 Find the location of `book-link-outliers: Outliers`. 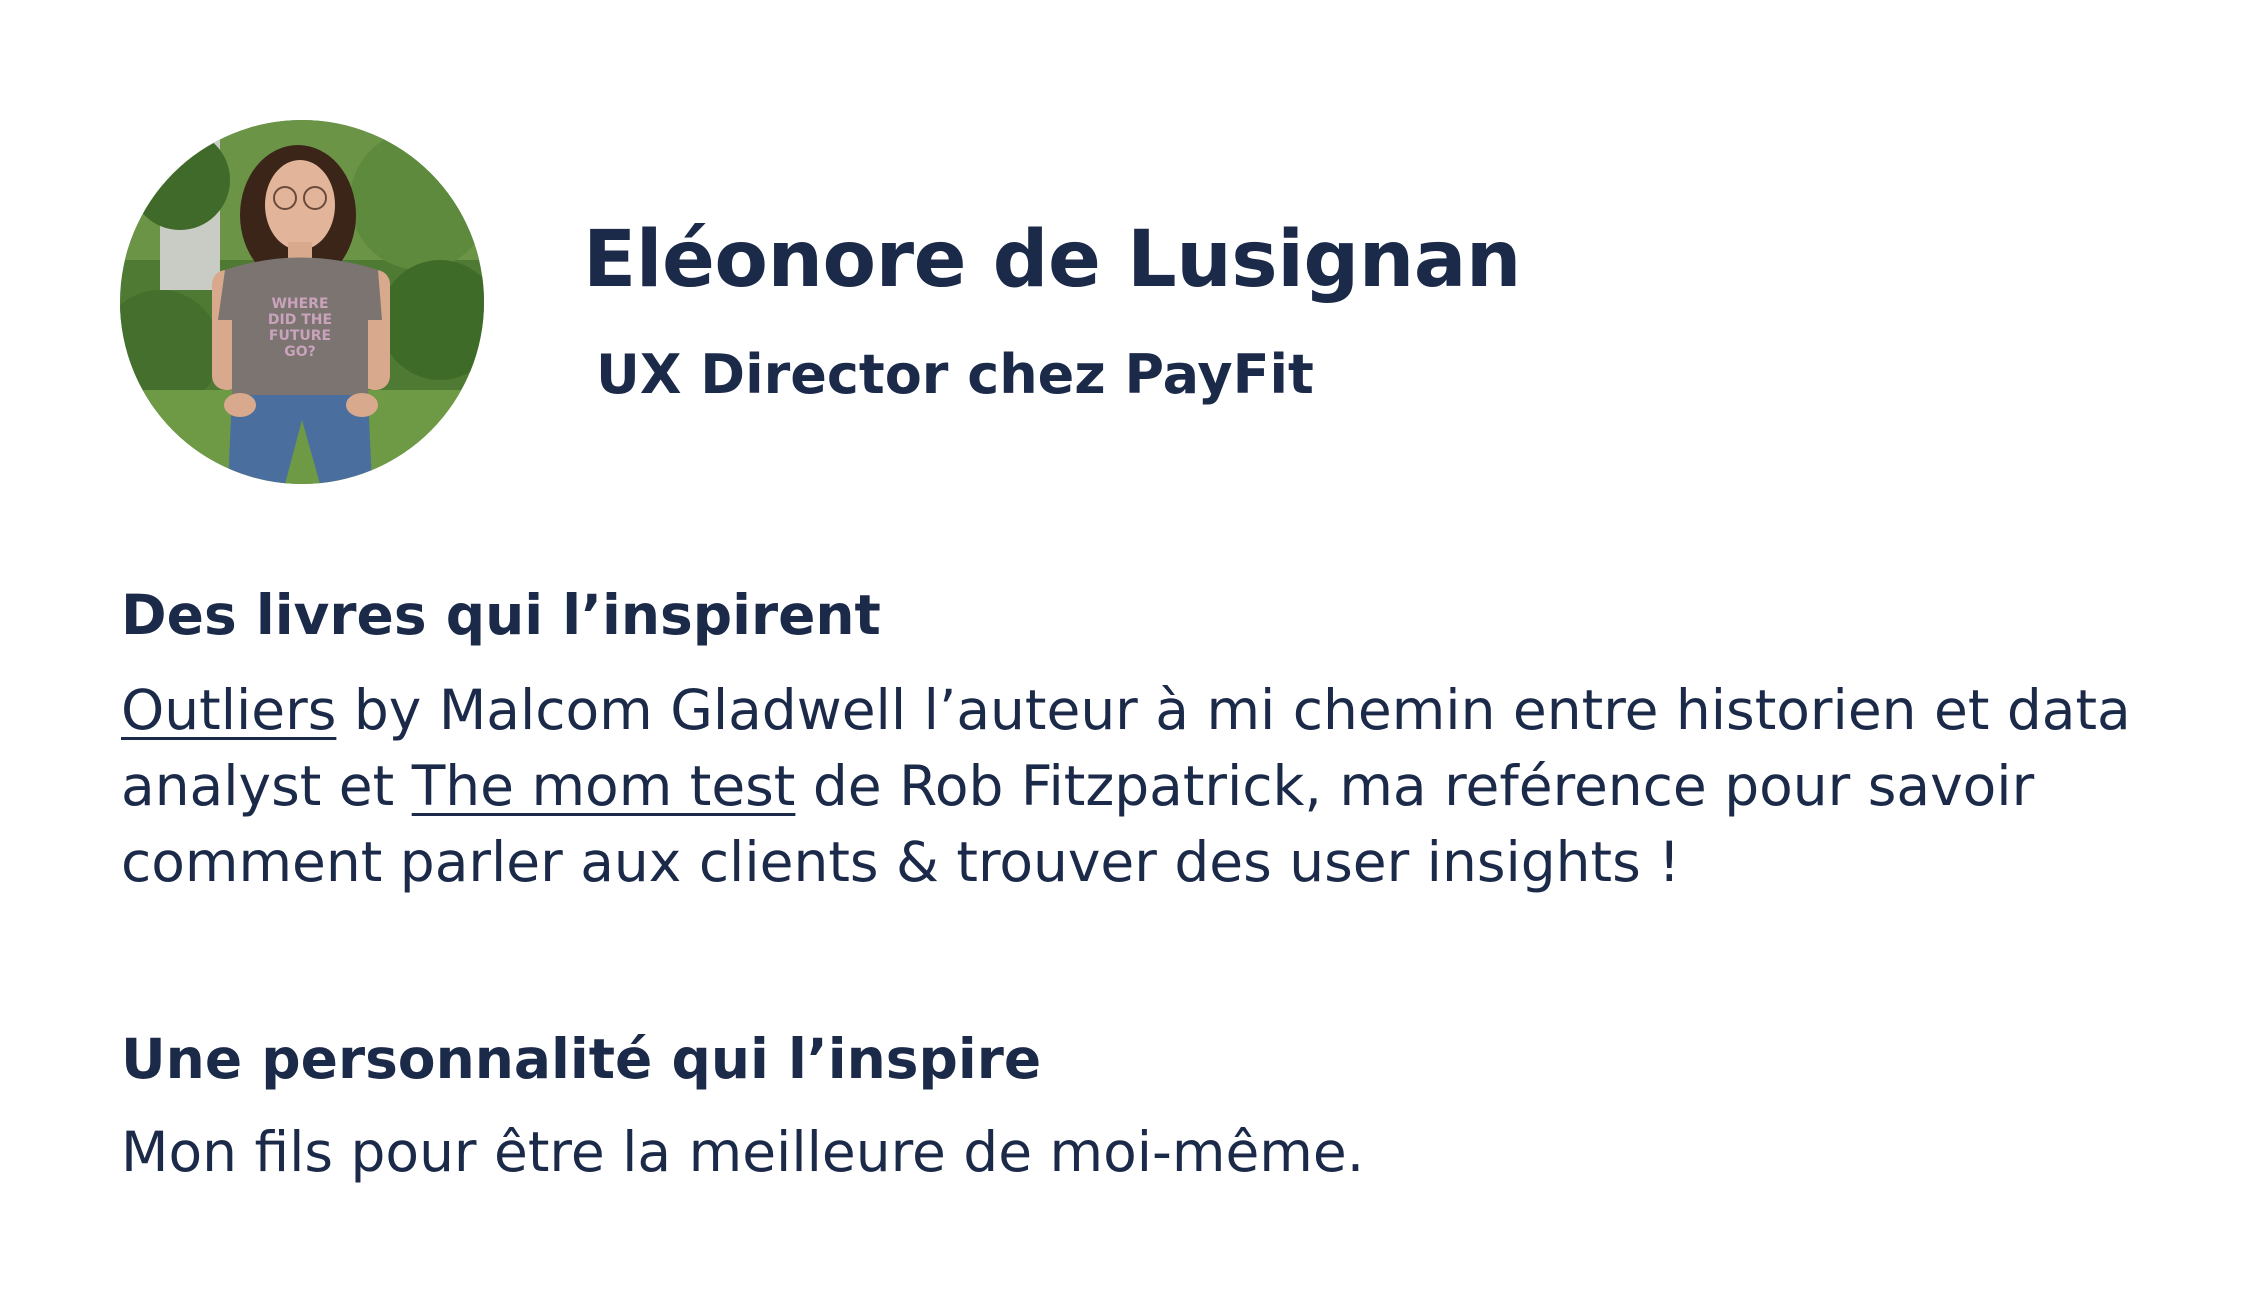

book-link-outliers: Outliers is located at coordinates (228, 710).